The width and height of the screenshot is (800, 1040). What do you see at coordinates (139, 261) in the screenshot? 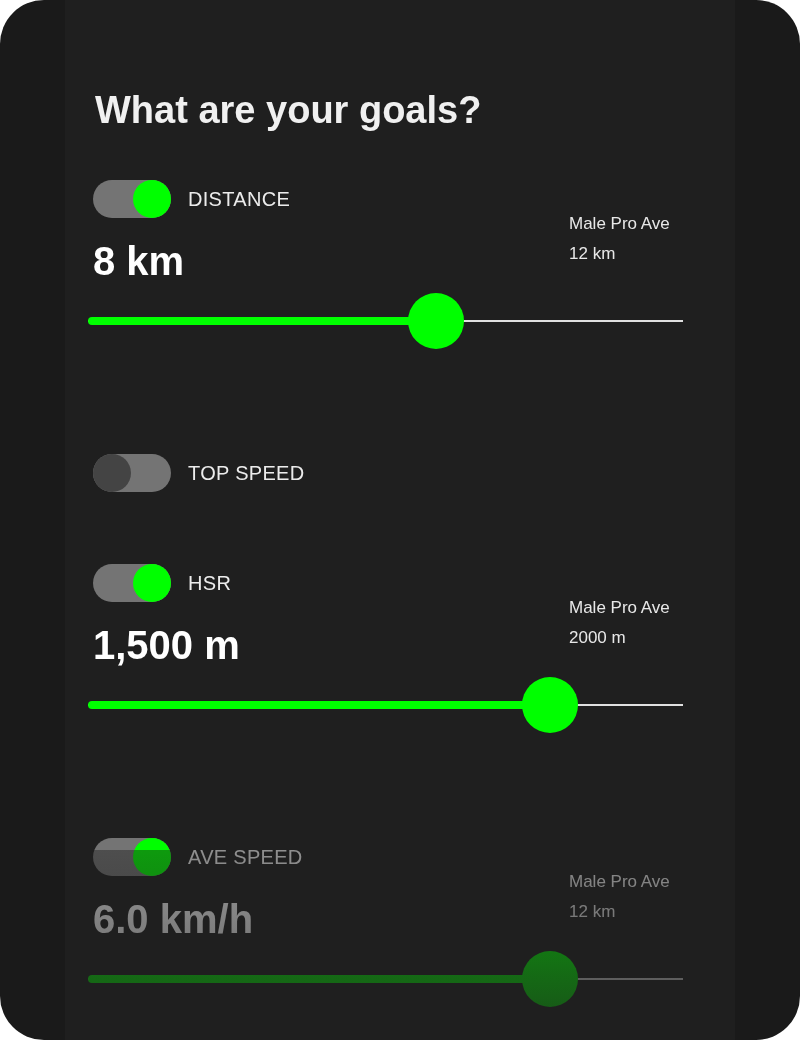
I see `goal-value: 8 km` at bounding box center [139, 261].